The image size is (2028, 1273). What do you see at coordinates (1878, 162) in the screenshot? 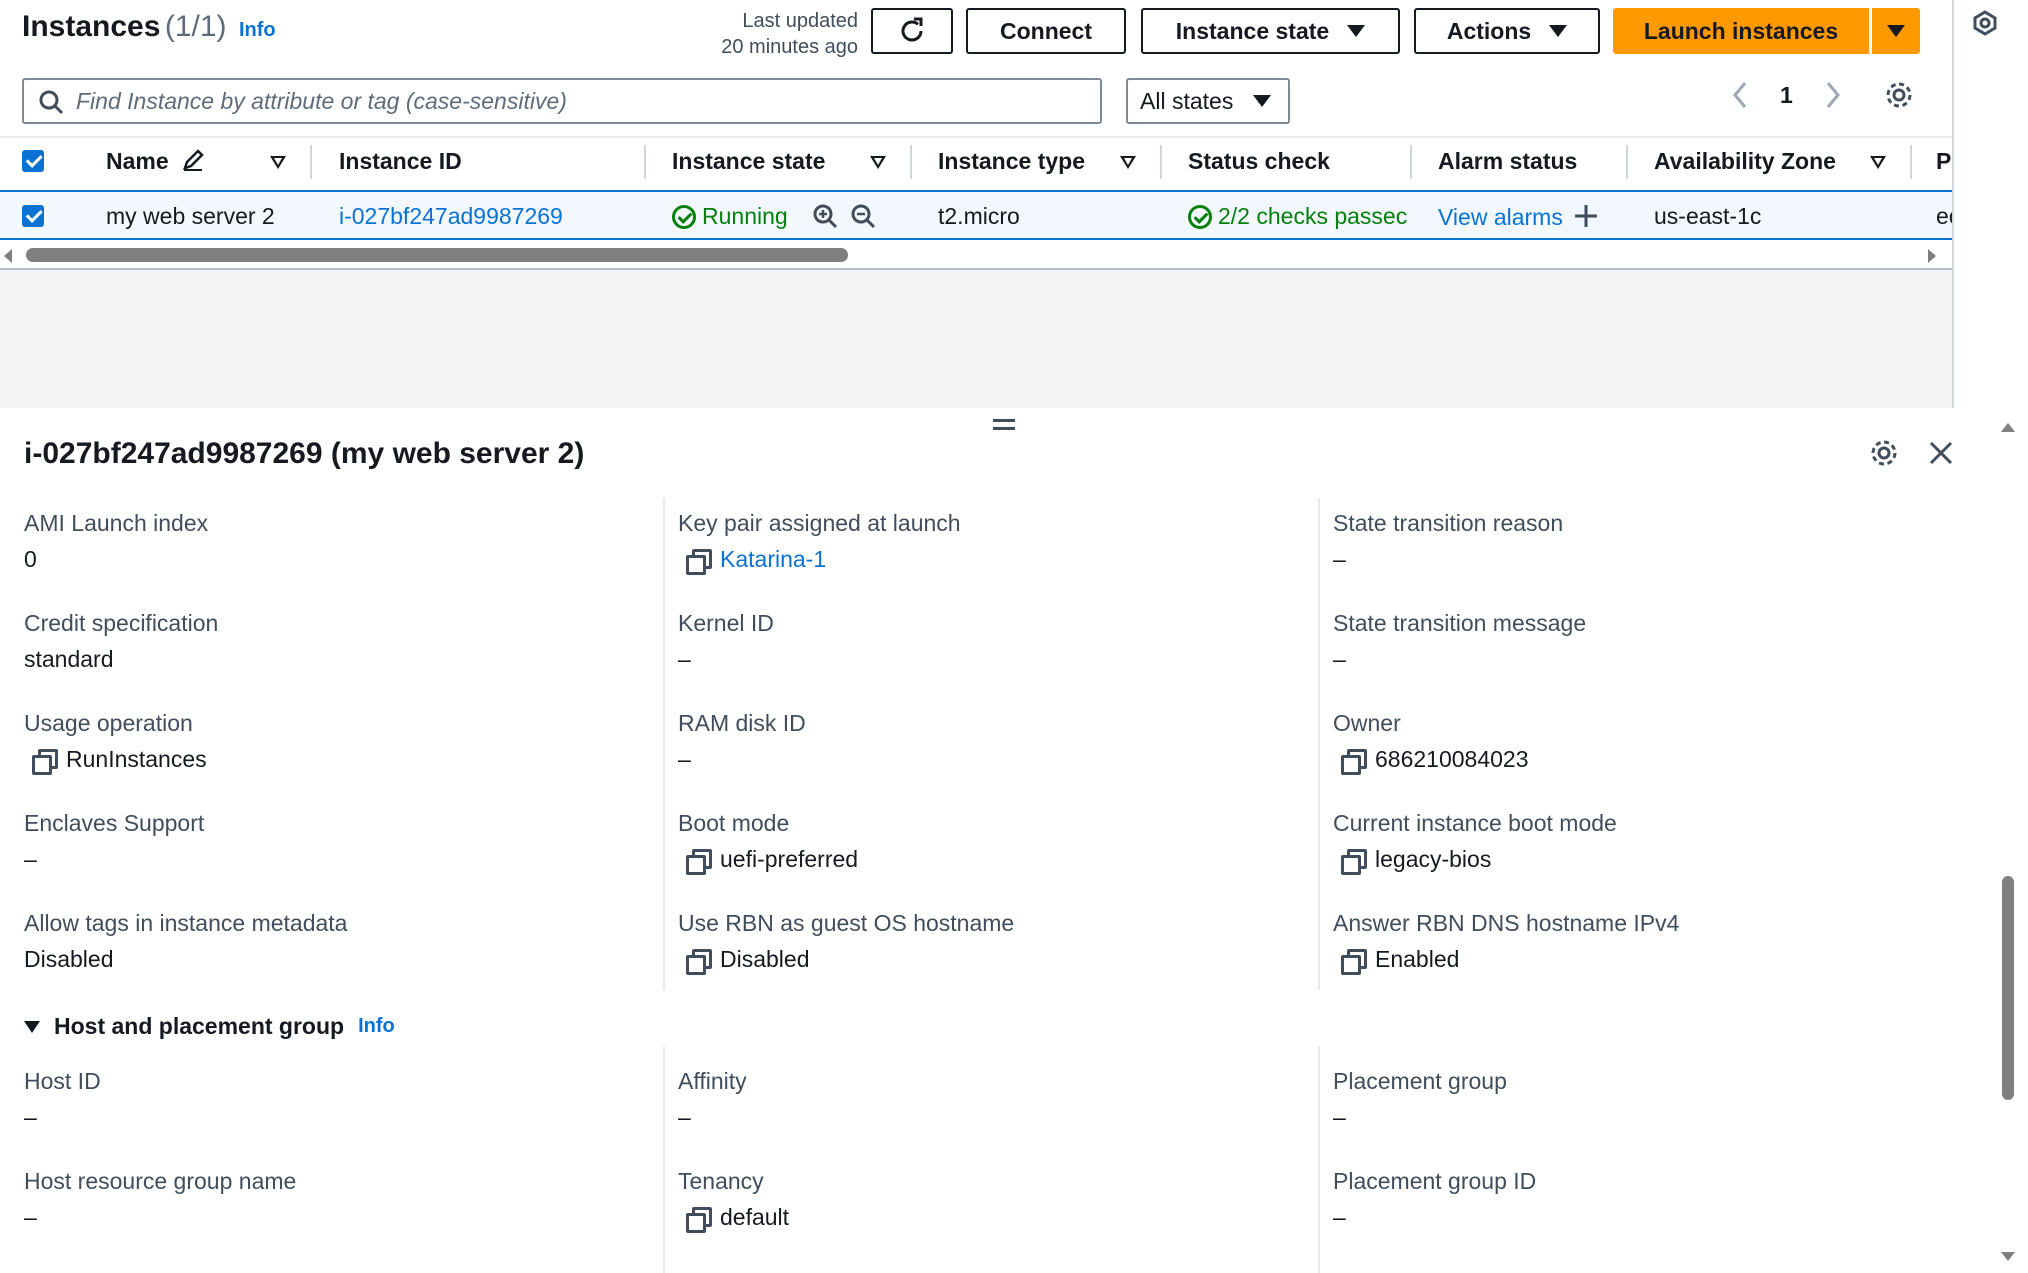
I see `sort-az-icon` at bounding box center [1878, 162].